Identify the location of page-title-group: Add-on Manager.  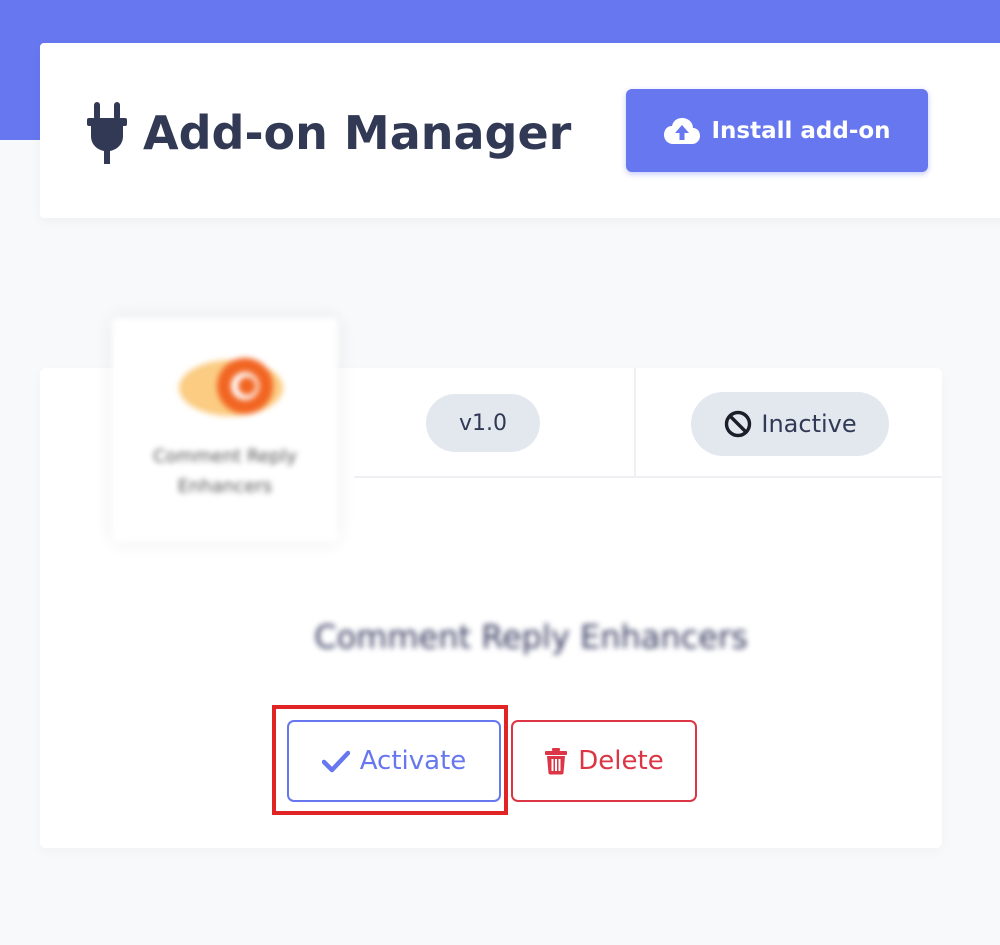
(328, 133).